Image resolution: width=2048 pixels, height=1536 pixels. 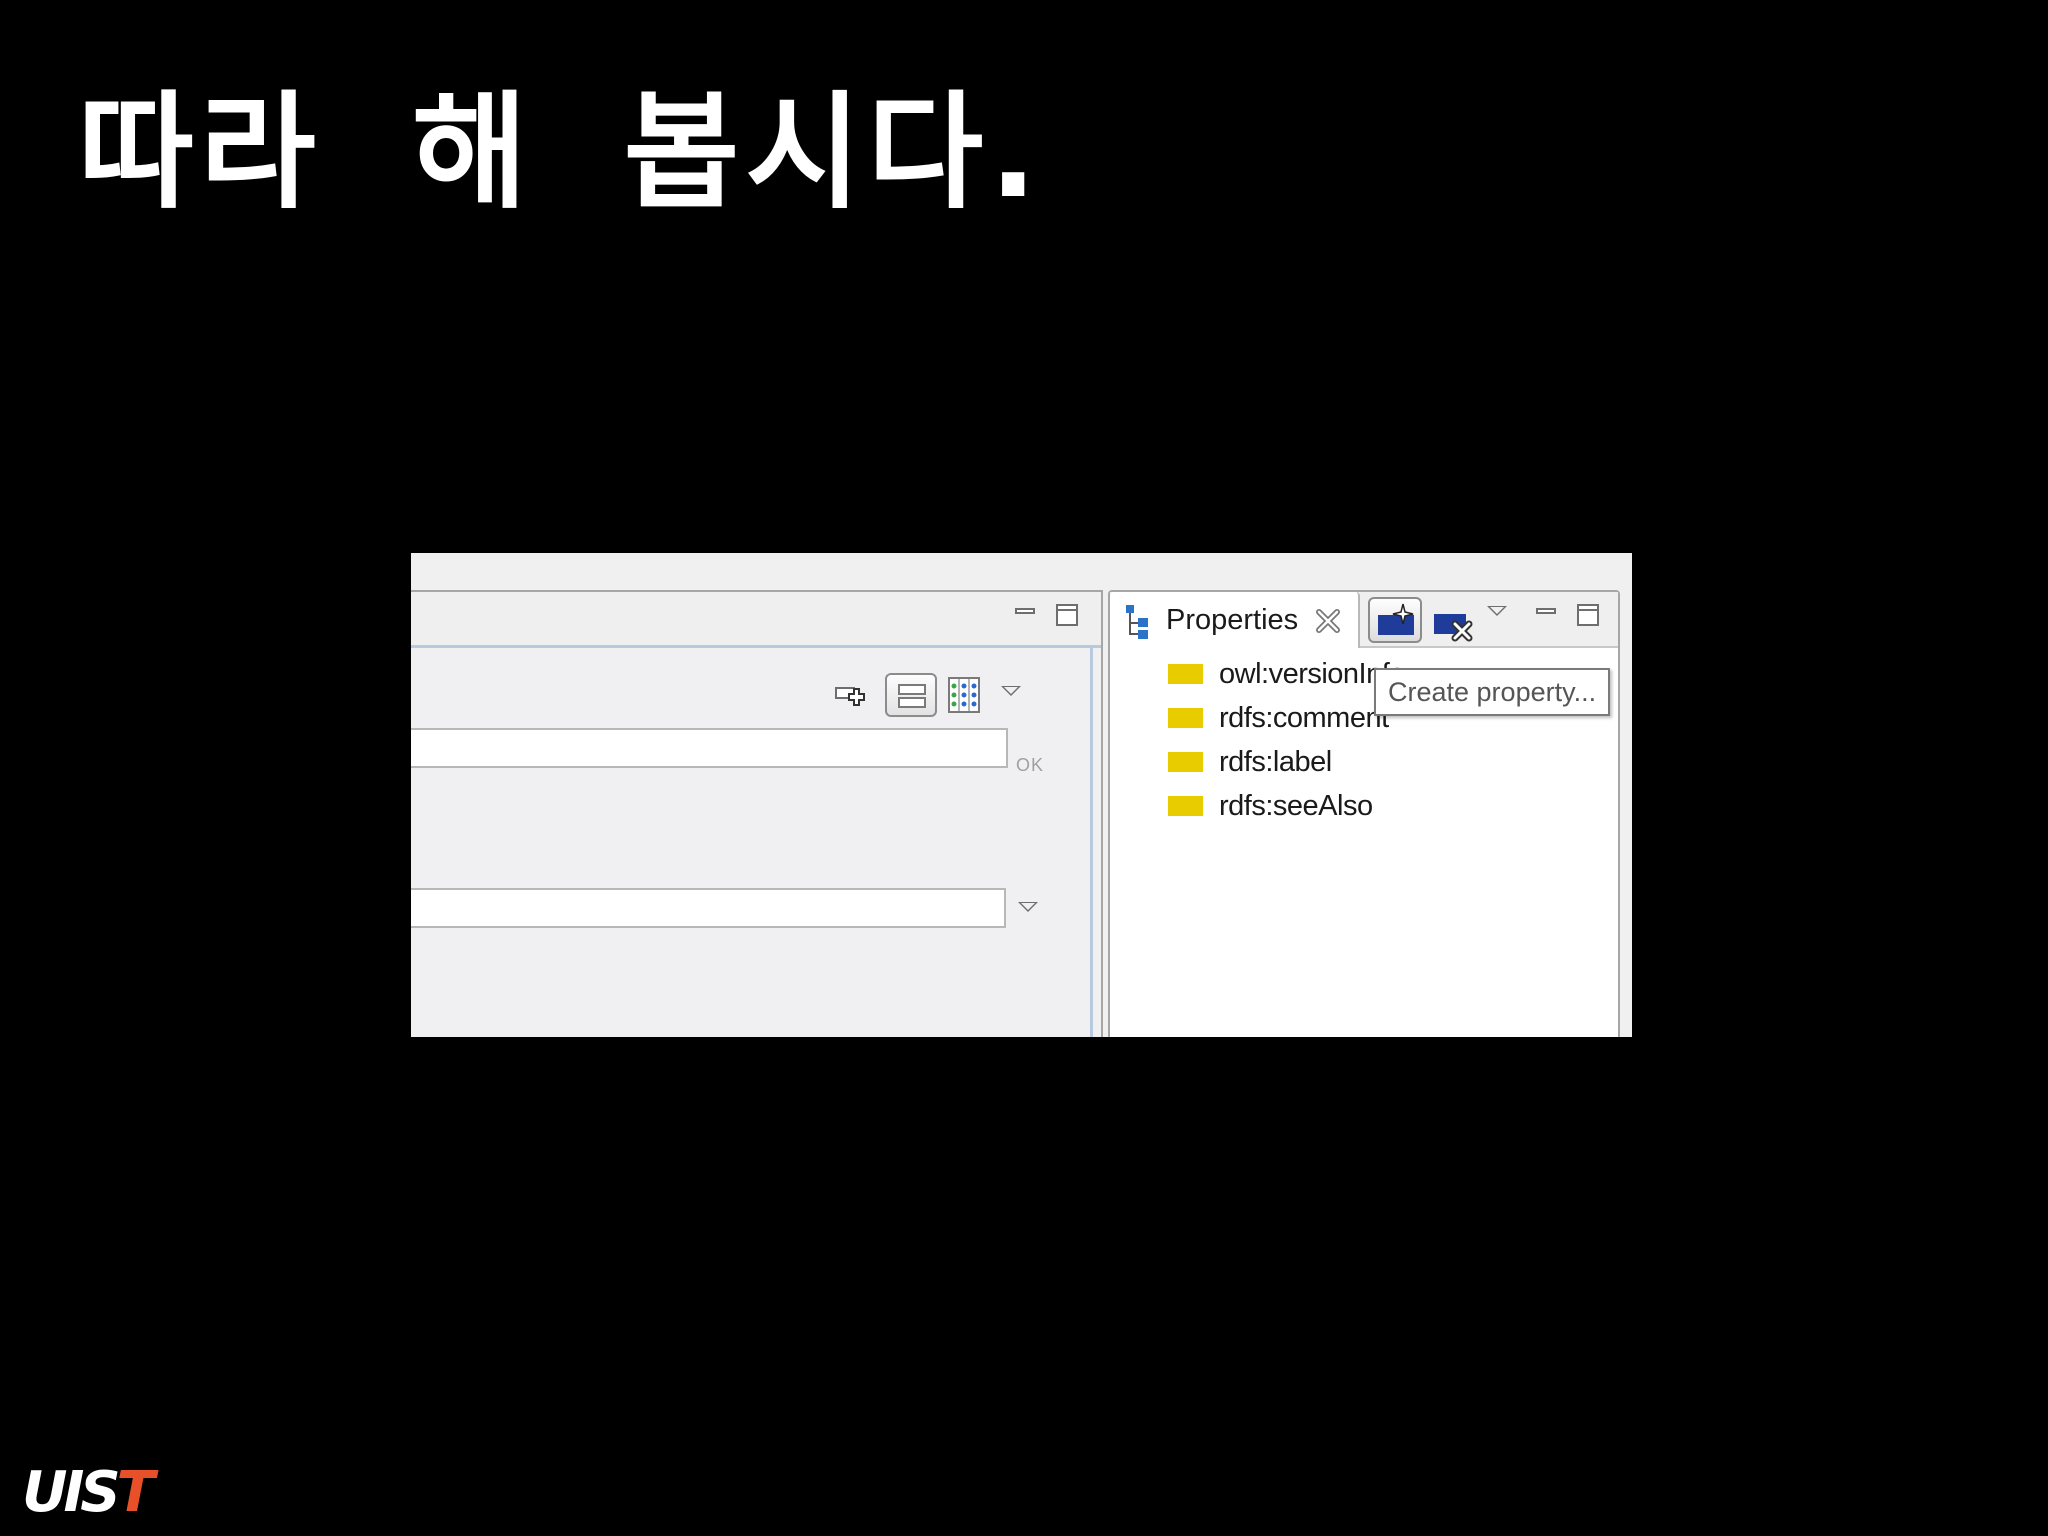 What do you see at coordinates (911, 695) in the screenshot?
I see `layout-toggle-button` at bounding box center [911, 695].